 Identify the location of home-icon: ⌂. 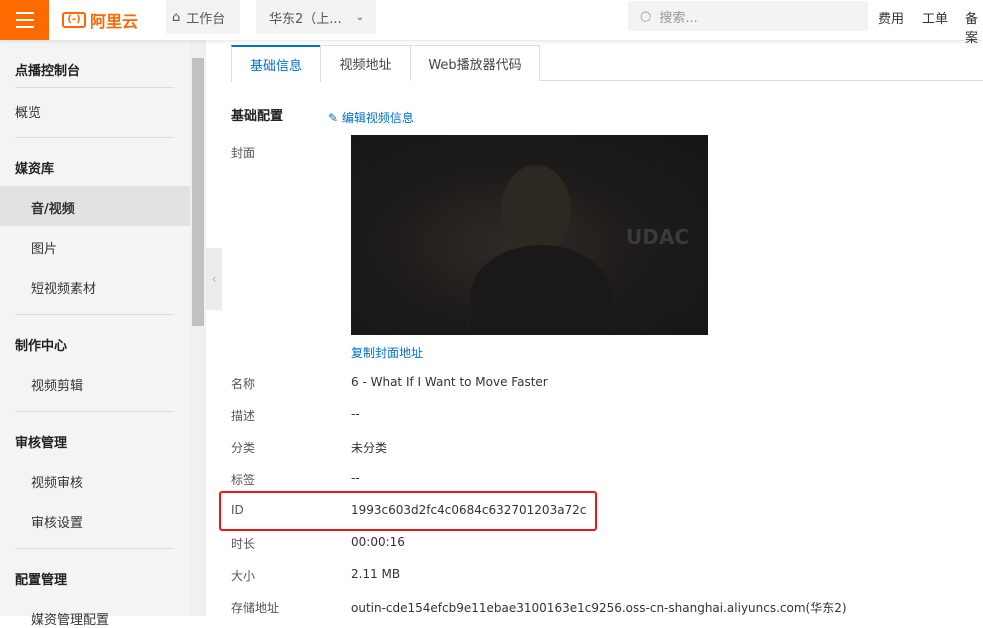
(176, 17).